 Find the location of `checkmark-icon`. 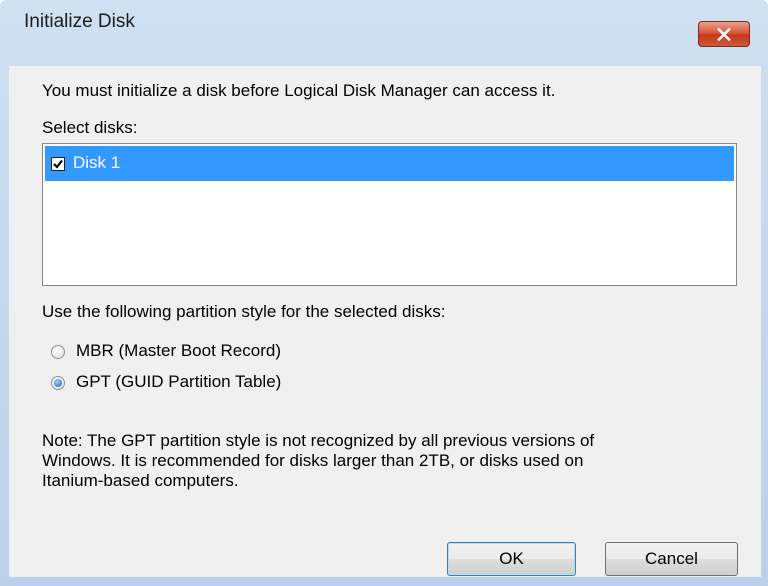

checkmark-icon is located at coordinates (58, 164).